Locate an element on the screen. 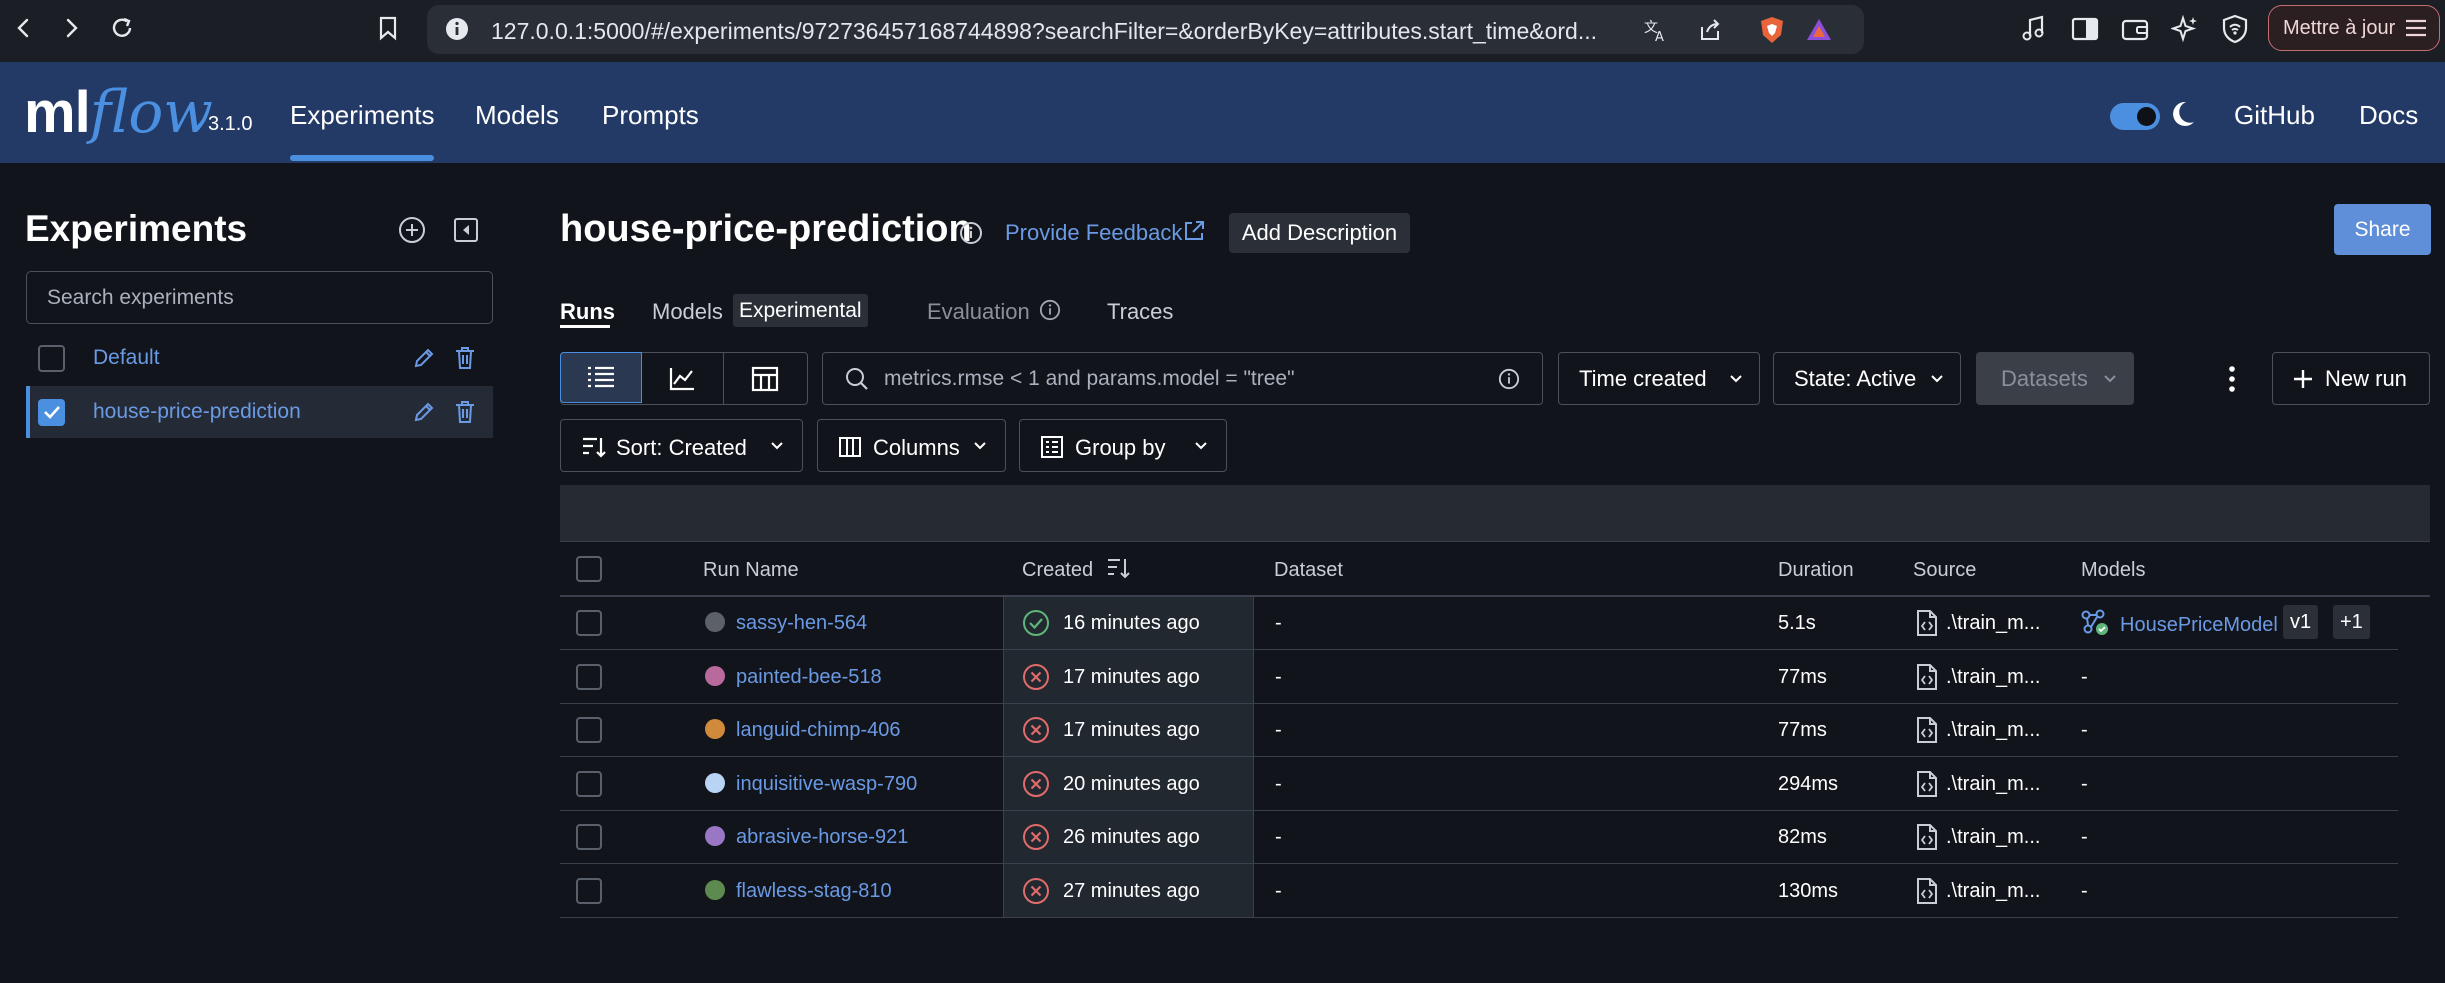 Image resolution: width=2445 pixels, height=983 pixels. info-icon is located at coordinates (971, 233).